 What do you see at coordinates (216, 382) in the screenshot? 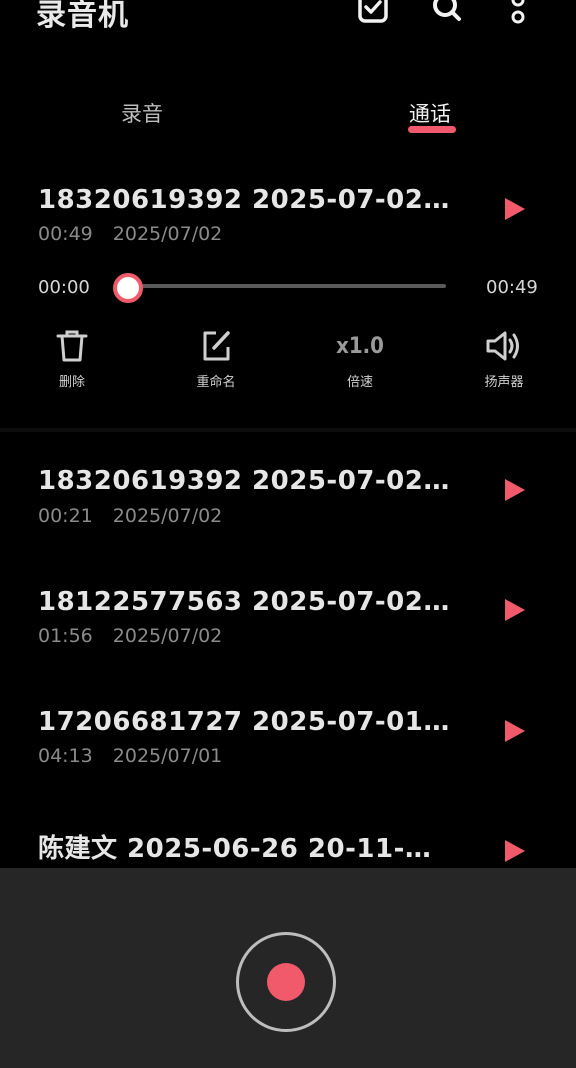
I see `rename-label: 重命名` at bounding box center [216, 382].